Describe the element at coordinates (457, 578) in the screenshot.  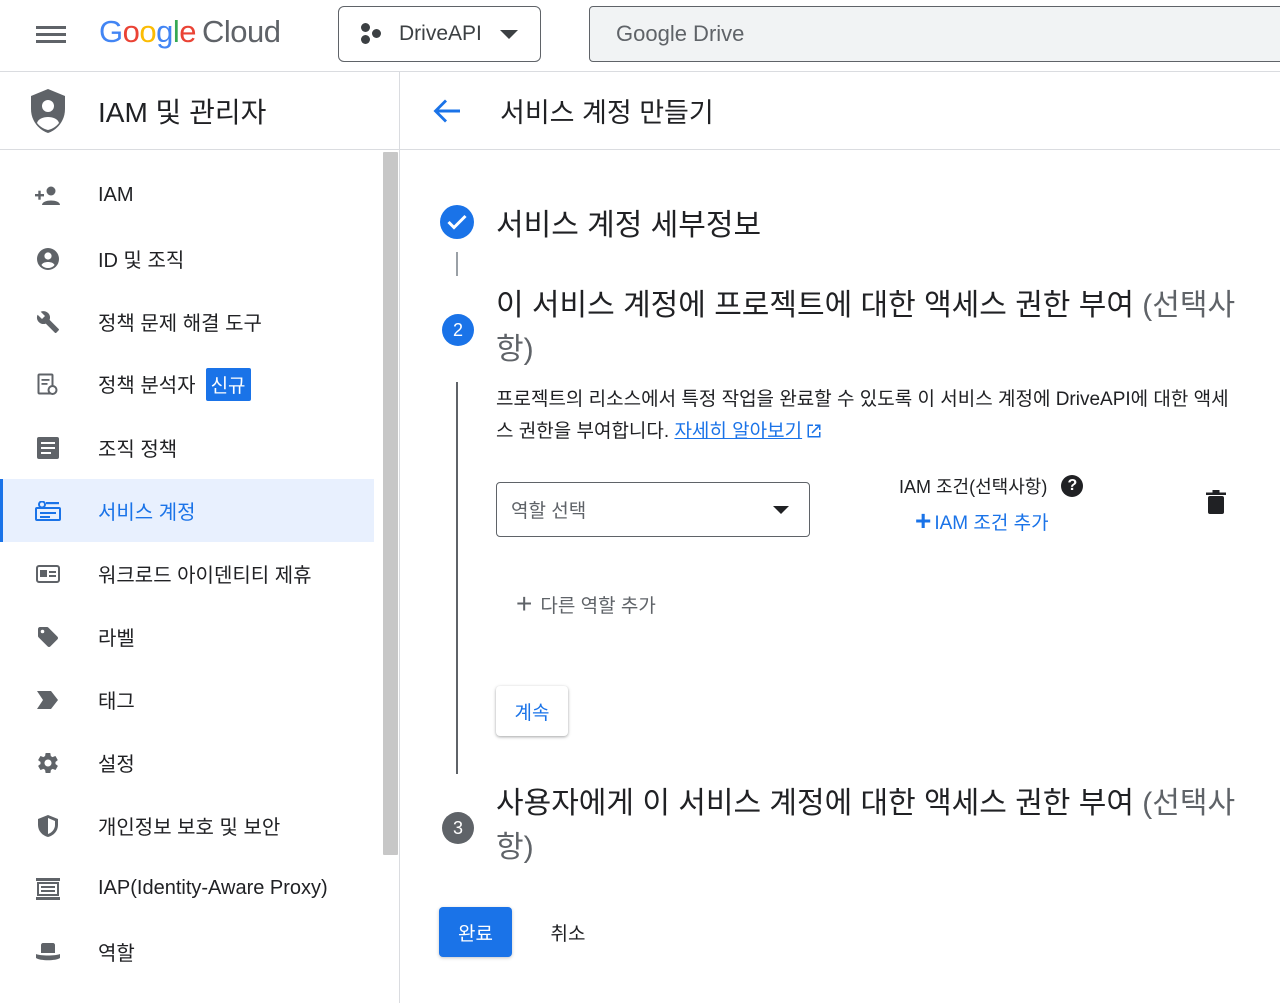
I see `step-2-rail` at that location.